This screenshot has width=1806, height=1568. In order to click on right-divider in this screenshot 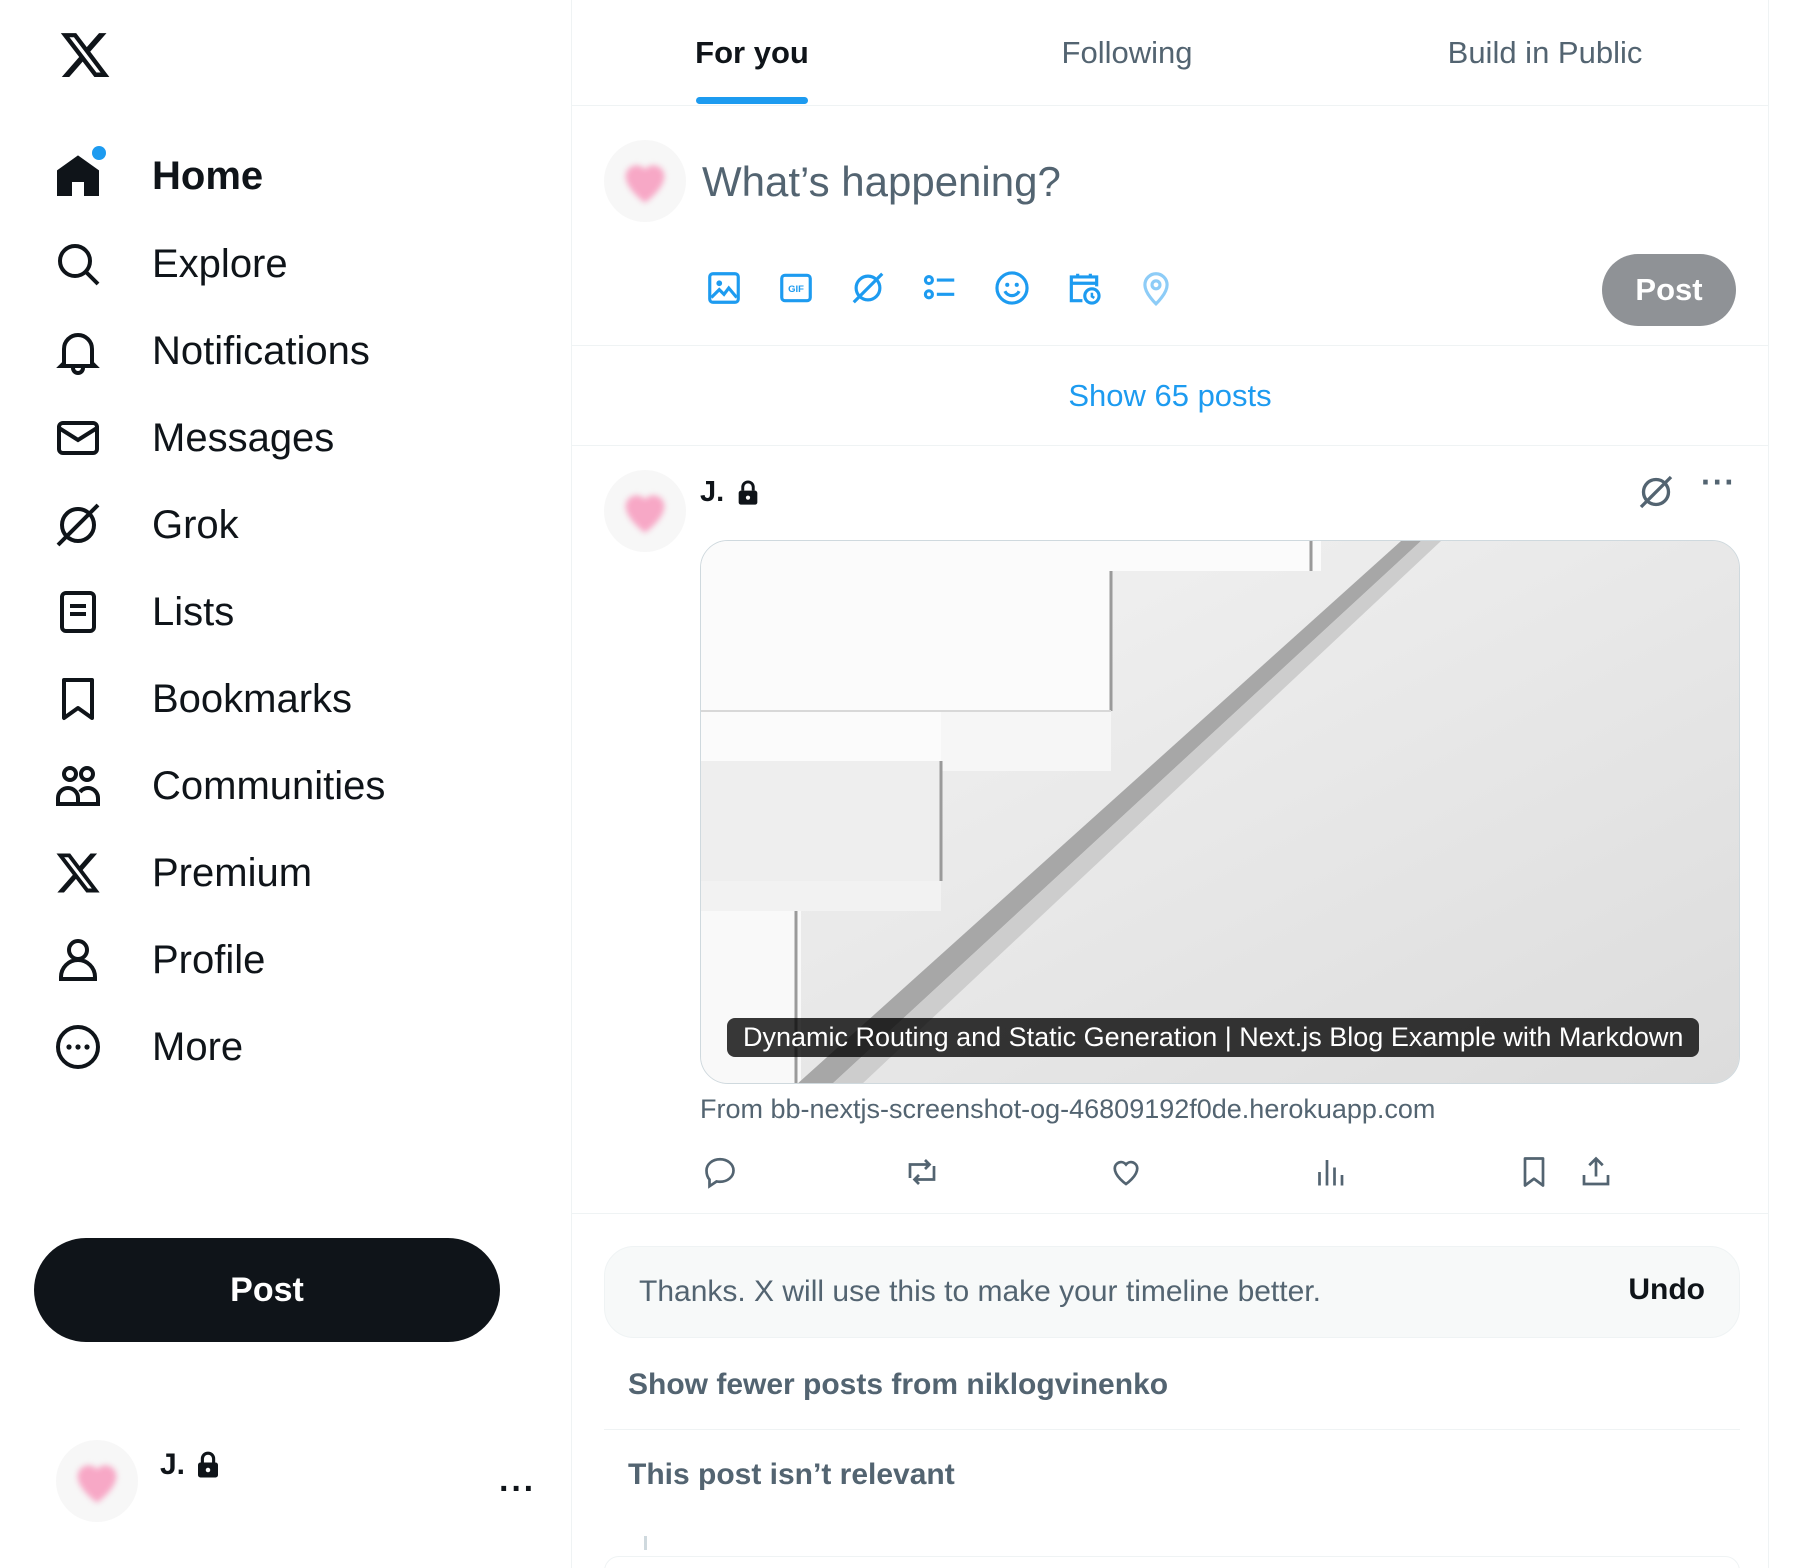, I will do `click(1768, 784)`.